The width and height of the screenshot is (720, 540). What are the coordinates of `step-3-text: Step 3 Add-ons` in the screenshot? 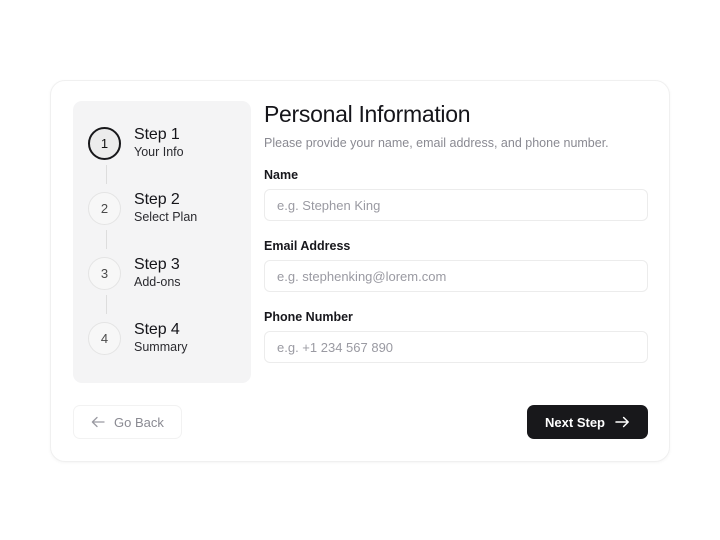 It's located at (157, 273).